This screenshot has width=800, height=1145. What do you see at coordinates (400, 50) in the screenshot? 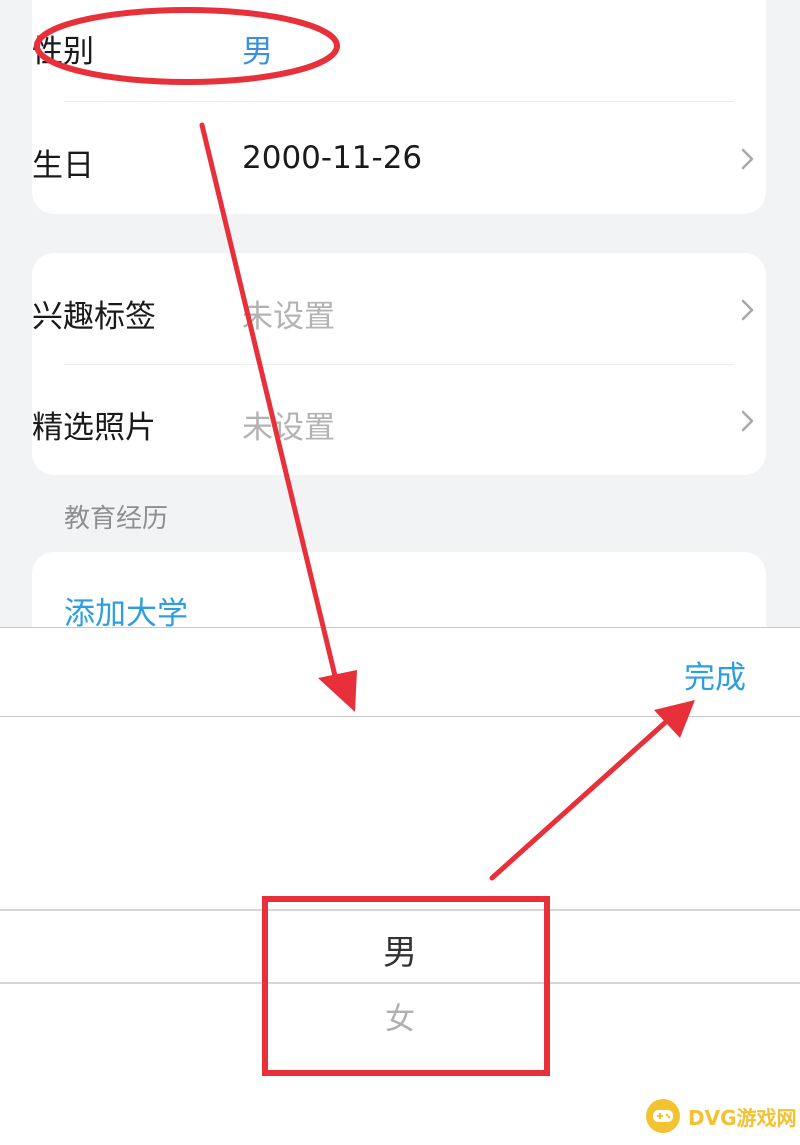
I see `gender-row: 性别 男` at bounding box center [400, 50].